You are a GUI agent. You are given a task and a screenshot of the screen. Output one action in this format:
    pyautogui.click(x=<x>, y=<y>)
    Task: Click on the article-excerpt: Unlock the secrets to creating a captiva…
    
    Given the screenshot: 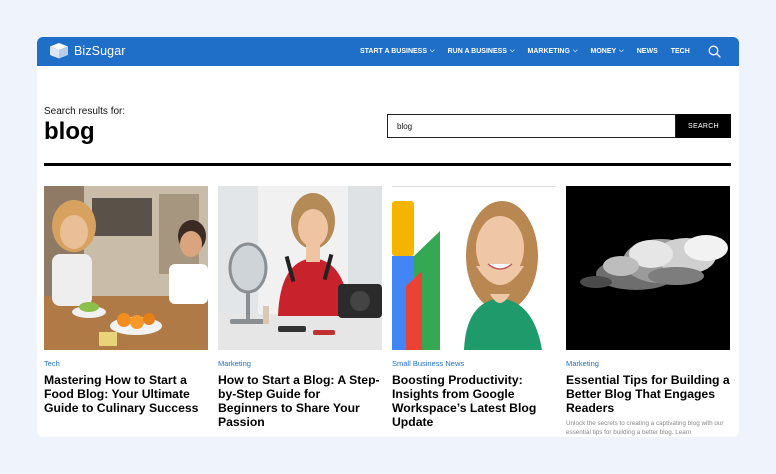 What is the action you would take?
    pyautogui.click(x=645, y=428)
    